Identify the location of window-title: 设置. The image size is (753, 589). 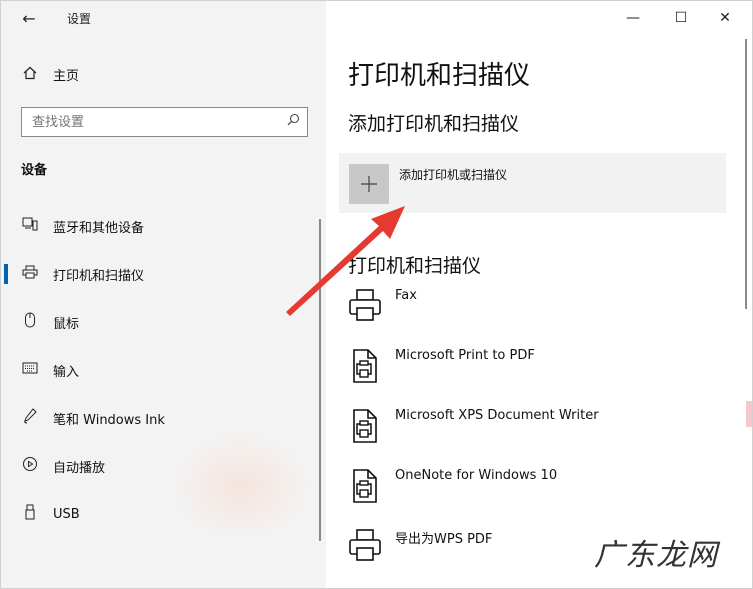
(79, 19).